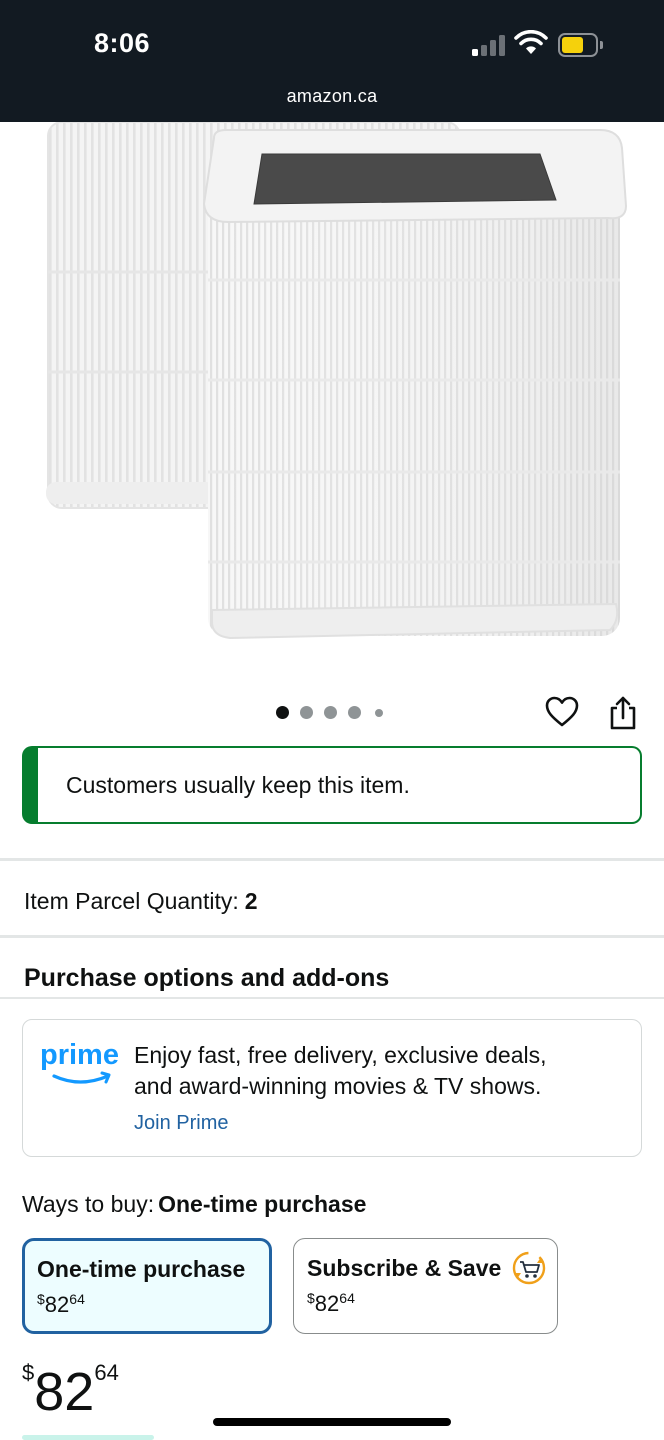  Describe the element at coordinates (141, 1269) in the screenshot. I see `option-title: One-time purchase` at that location.